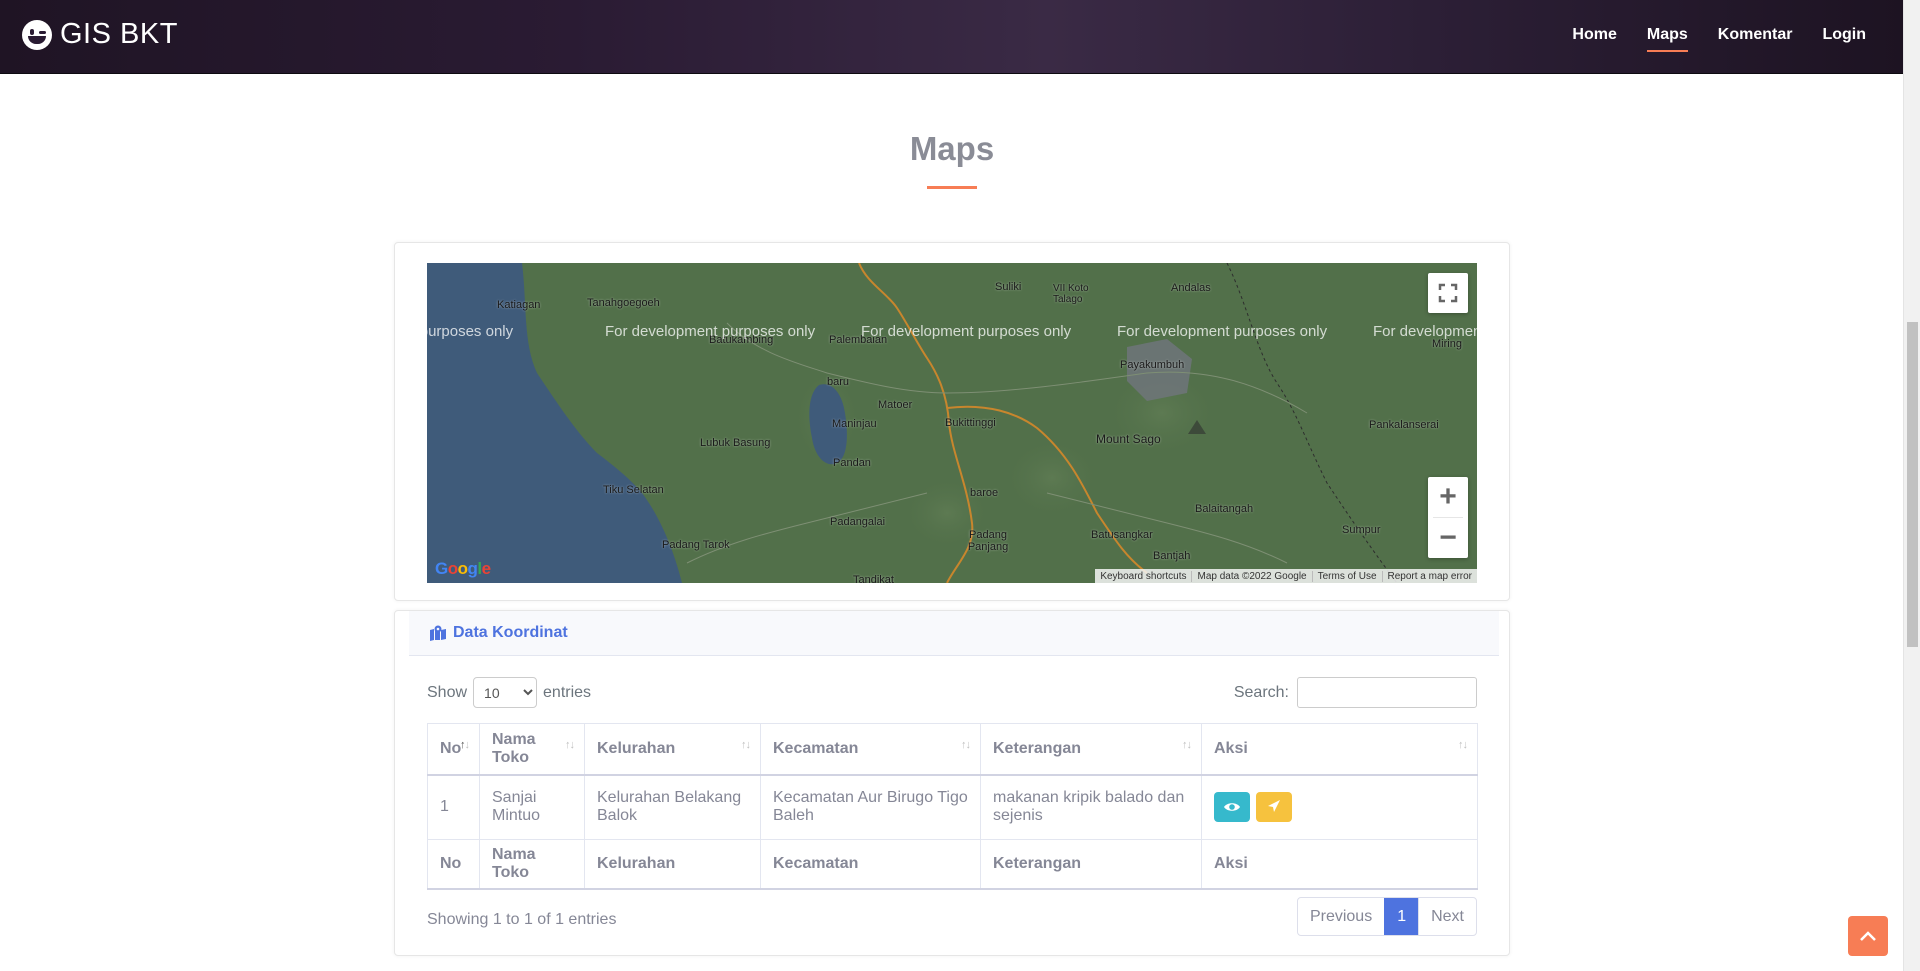  Describe the element at coordinates (1339, 864) in the screenshot. I see `foot-aksi: Aksi` at that location.